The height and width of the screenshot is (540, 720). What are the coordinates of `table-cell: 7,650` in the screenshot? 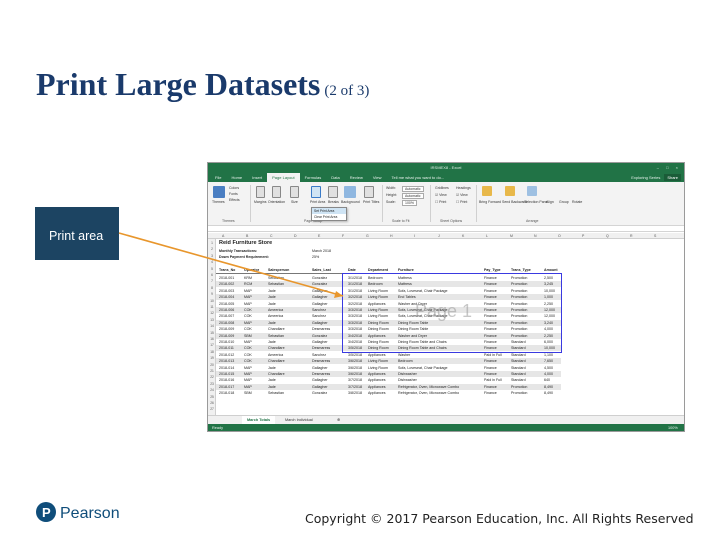 It's located at (548, 361).